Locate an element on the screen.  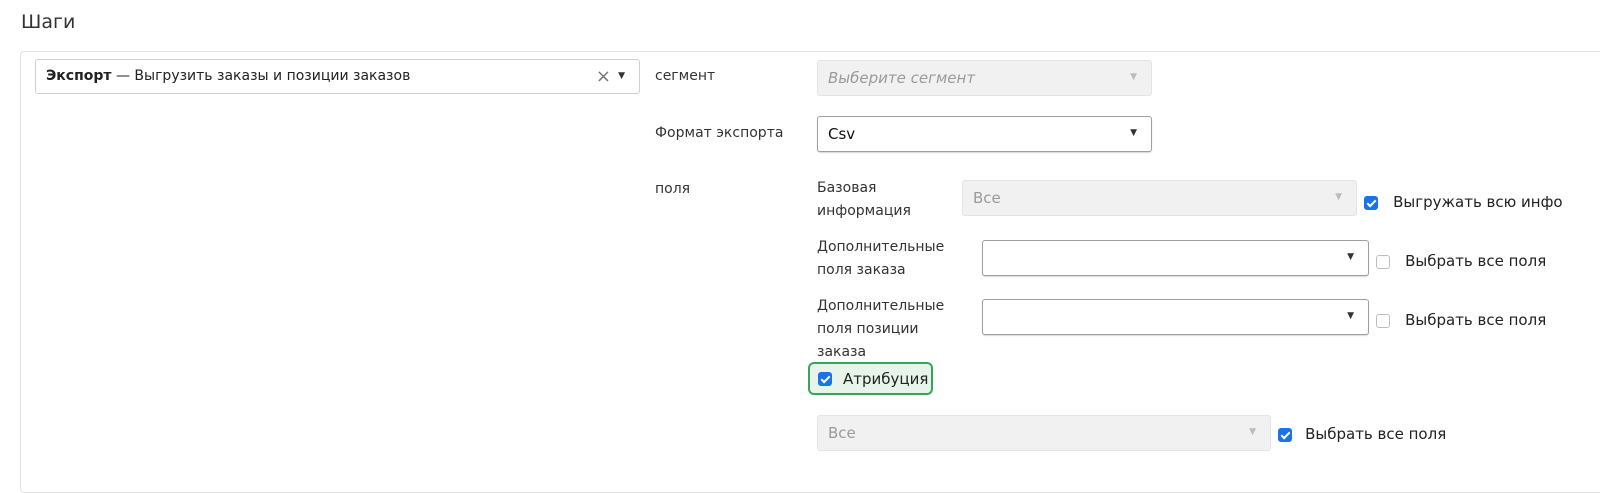
order-extra-select-all-label: Выбрать все поля is located at coordinates (1476, 261).